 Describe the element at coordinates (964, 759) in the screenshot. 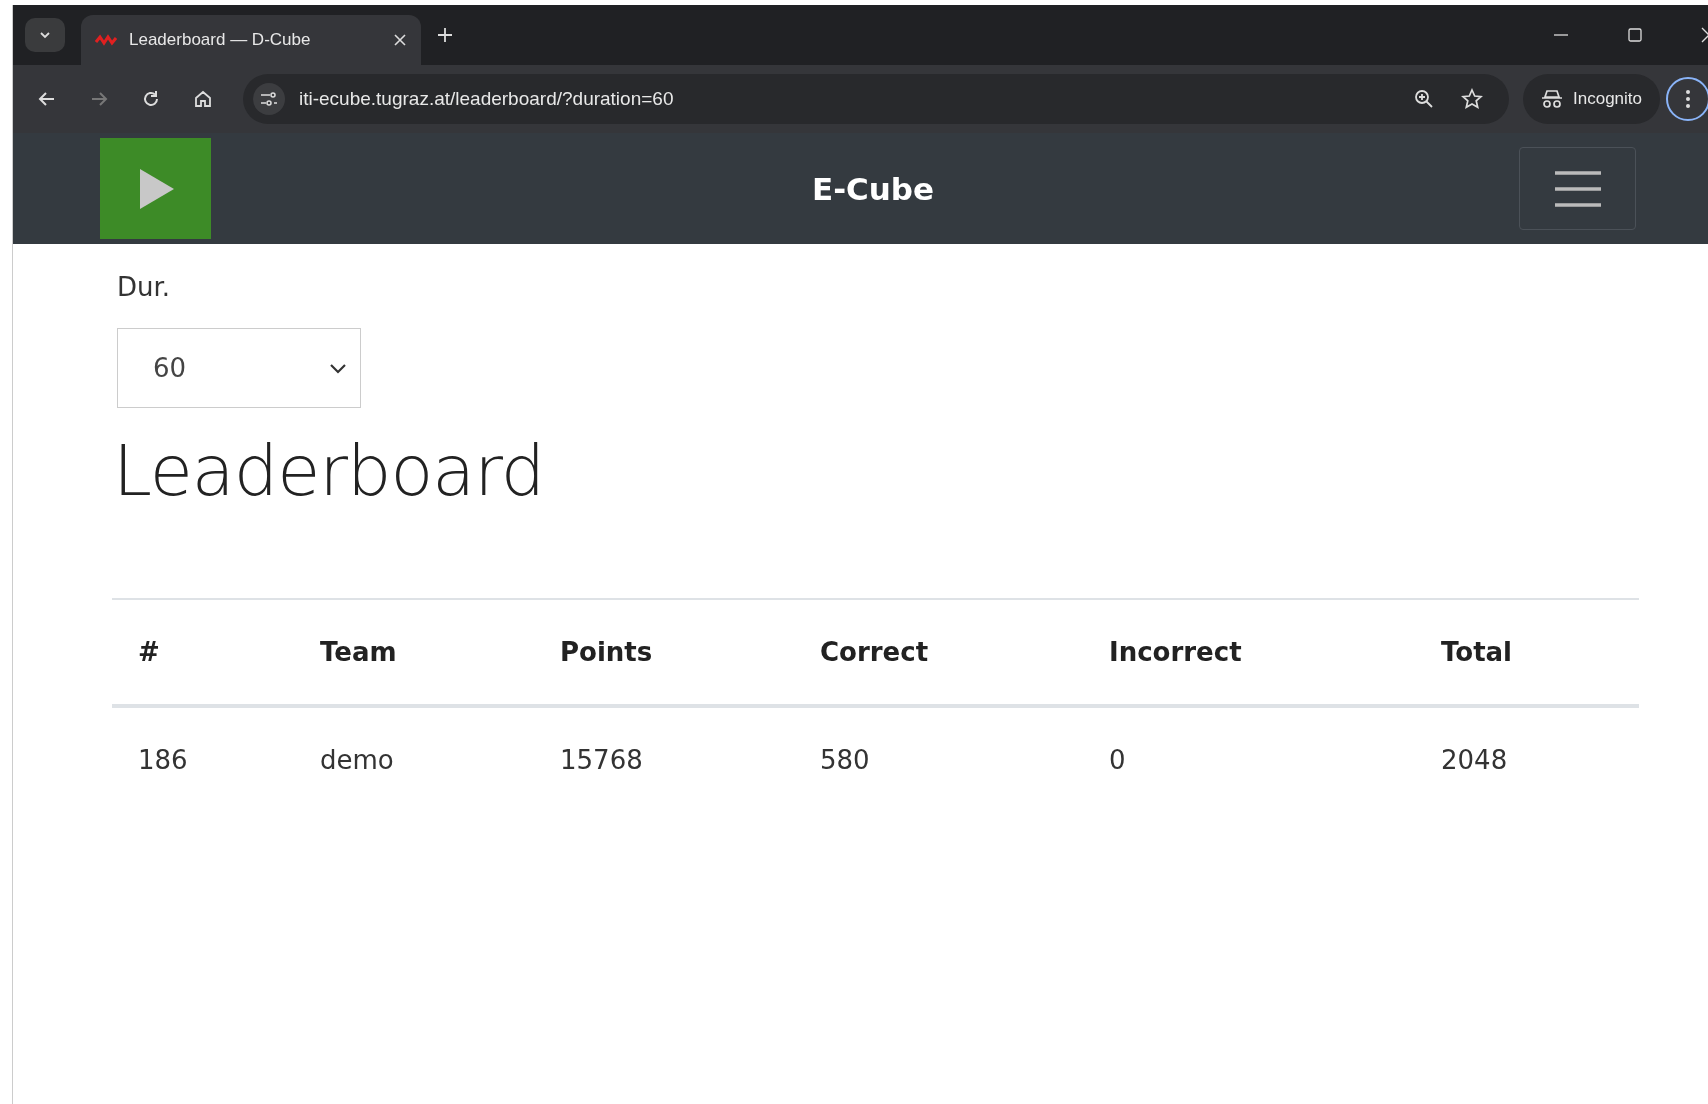

I see `table-cell: 580` at that location.